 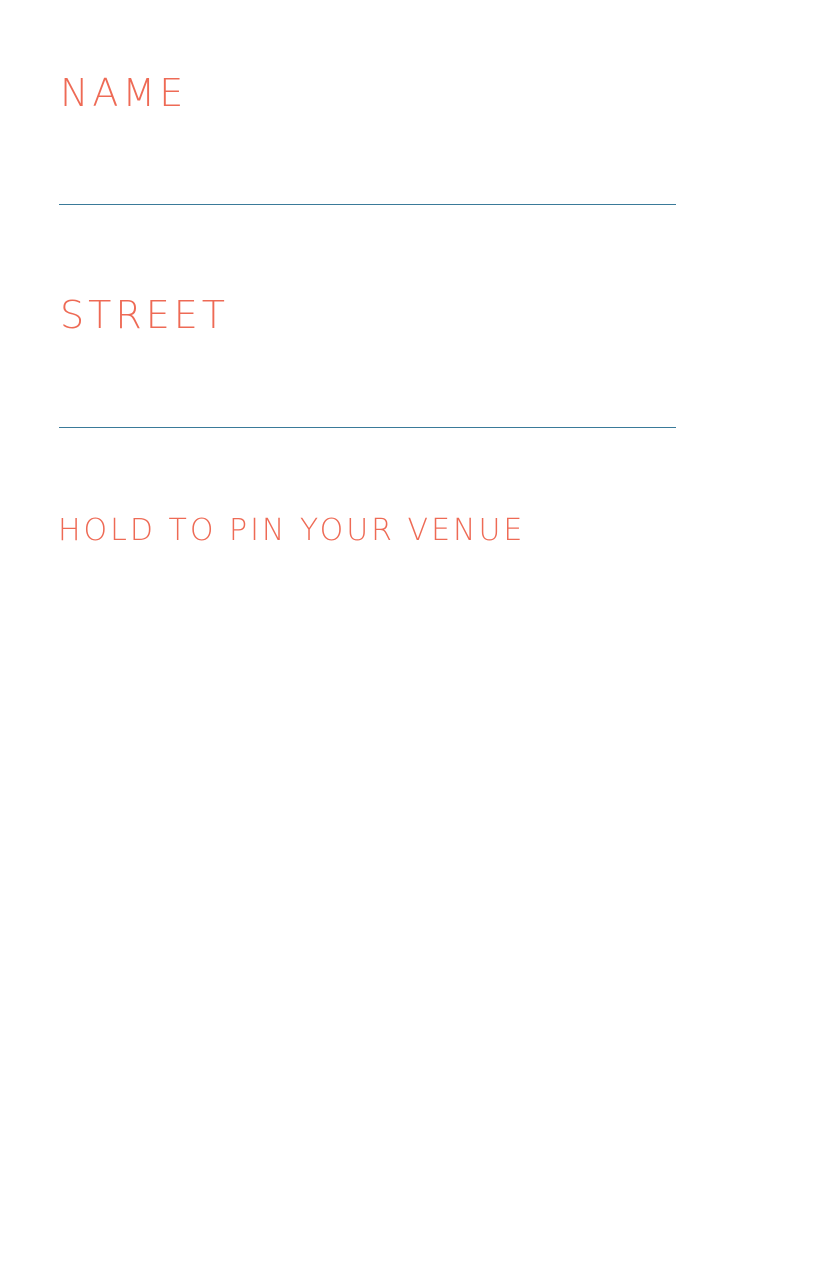 What do you see at coordinates (367, 403) in the screenshot?
I see `street-input` at bounding box center [367, 403].